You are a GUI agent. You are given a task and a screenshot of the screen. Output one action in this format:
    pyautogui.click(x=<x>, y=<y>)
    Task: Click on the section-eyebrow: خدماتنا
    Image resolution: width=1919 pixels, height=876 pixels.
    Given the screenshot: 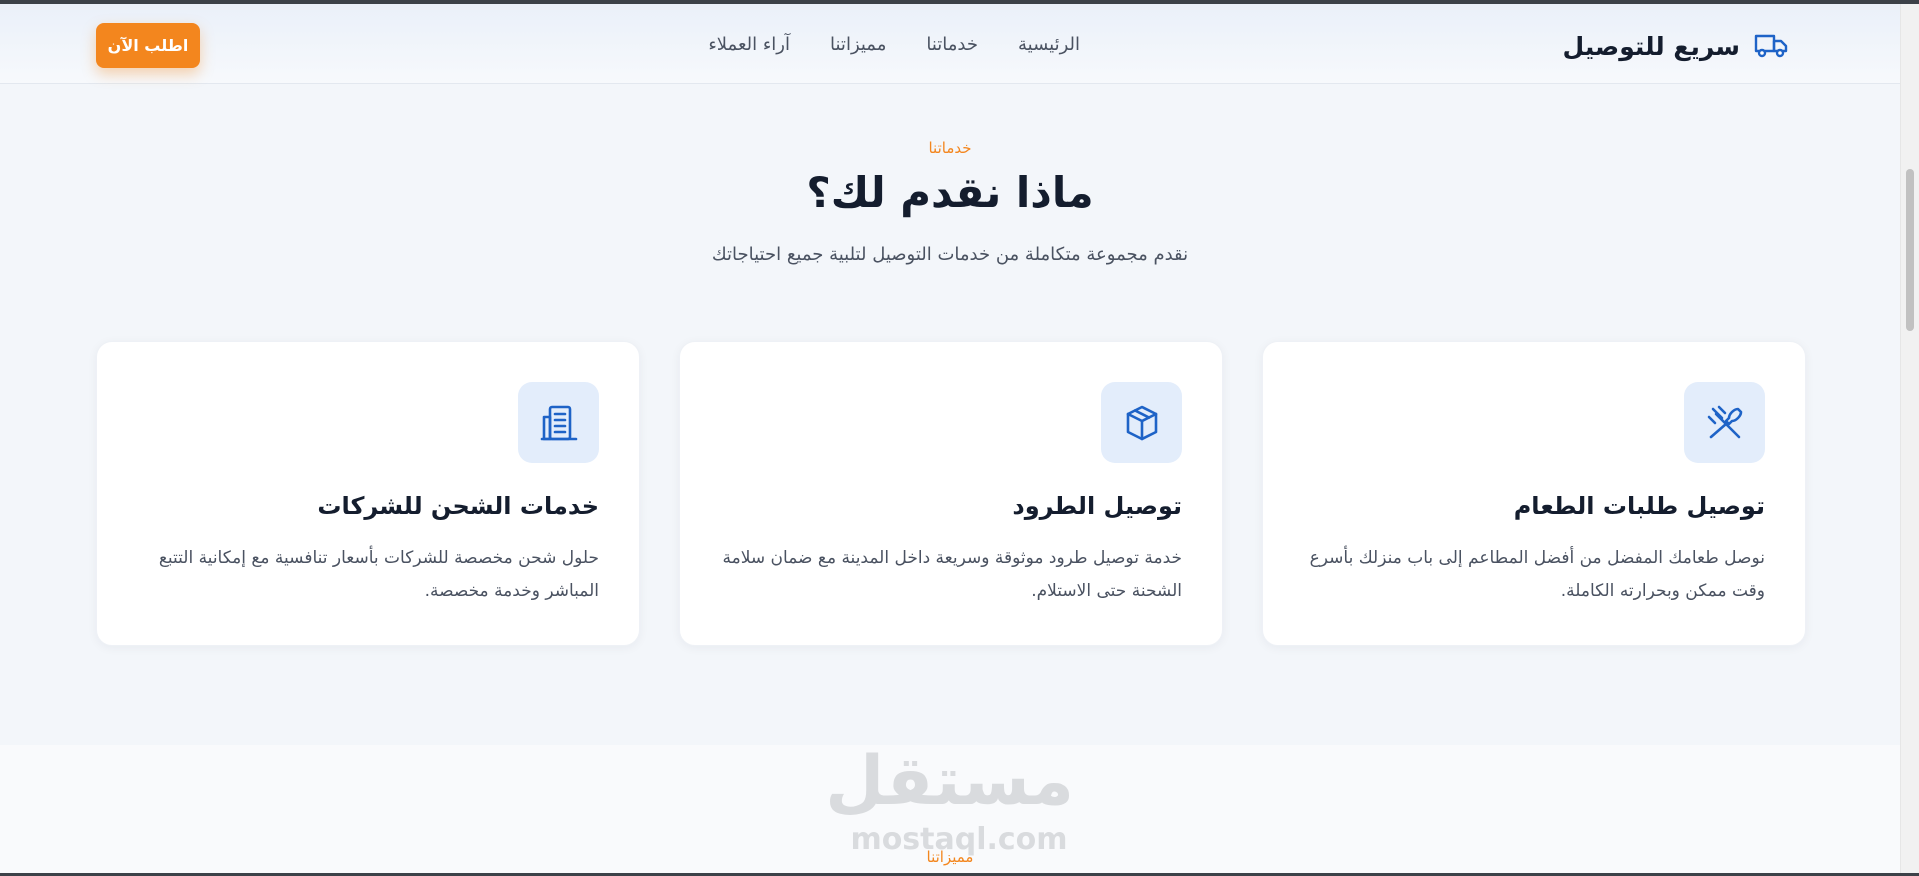 What is the action you would take?
    pyautogui.click(x=950, y=148)
    